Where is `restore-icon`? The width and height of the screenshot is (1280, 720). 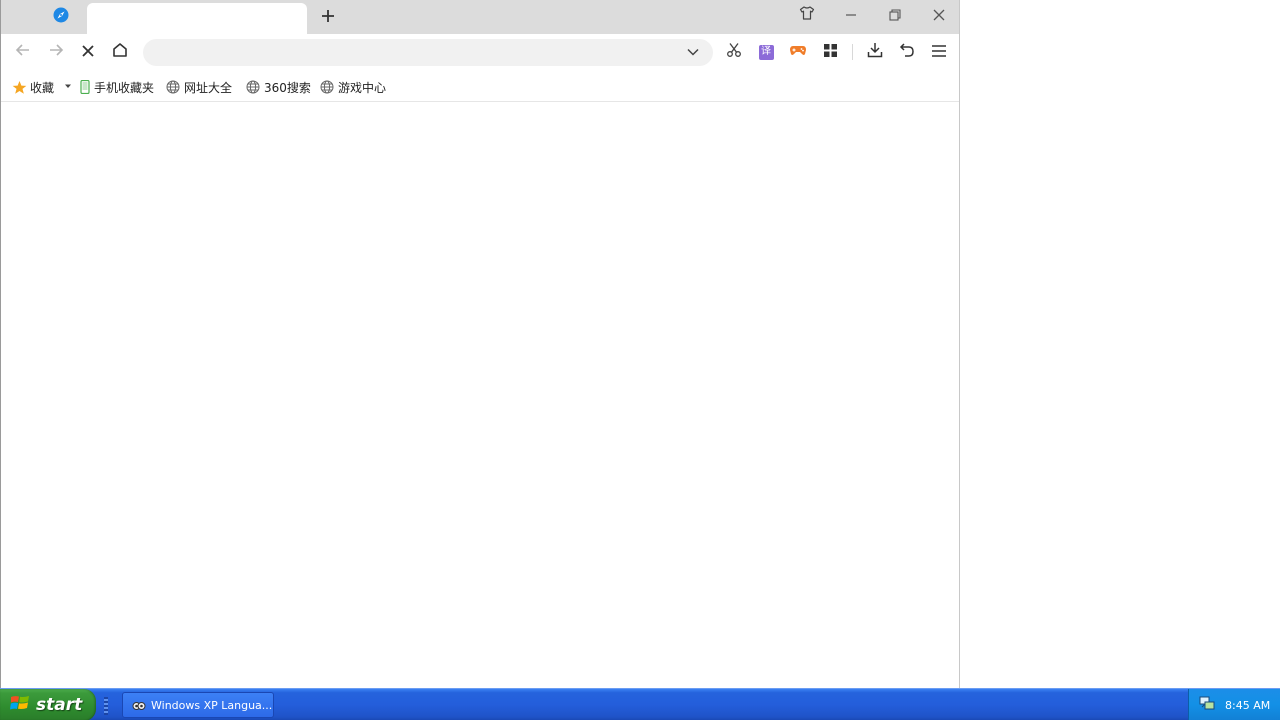
restore-icon is located at coordinates (895, 15).